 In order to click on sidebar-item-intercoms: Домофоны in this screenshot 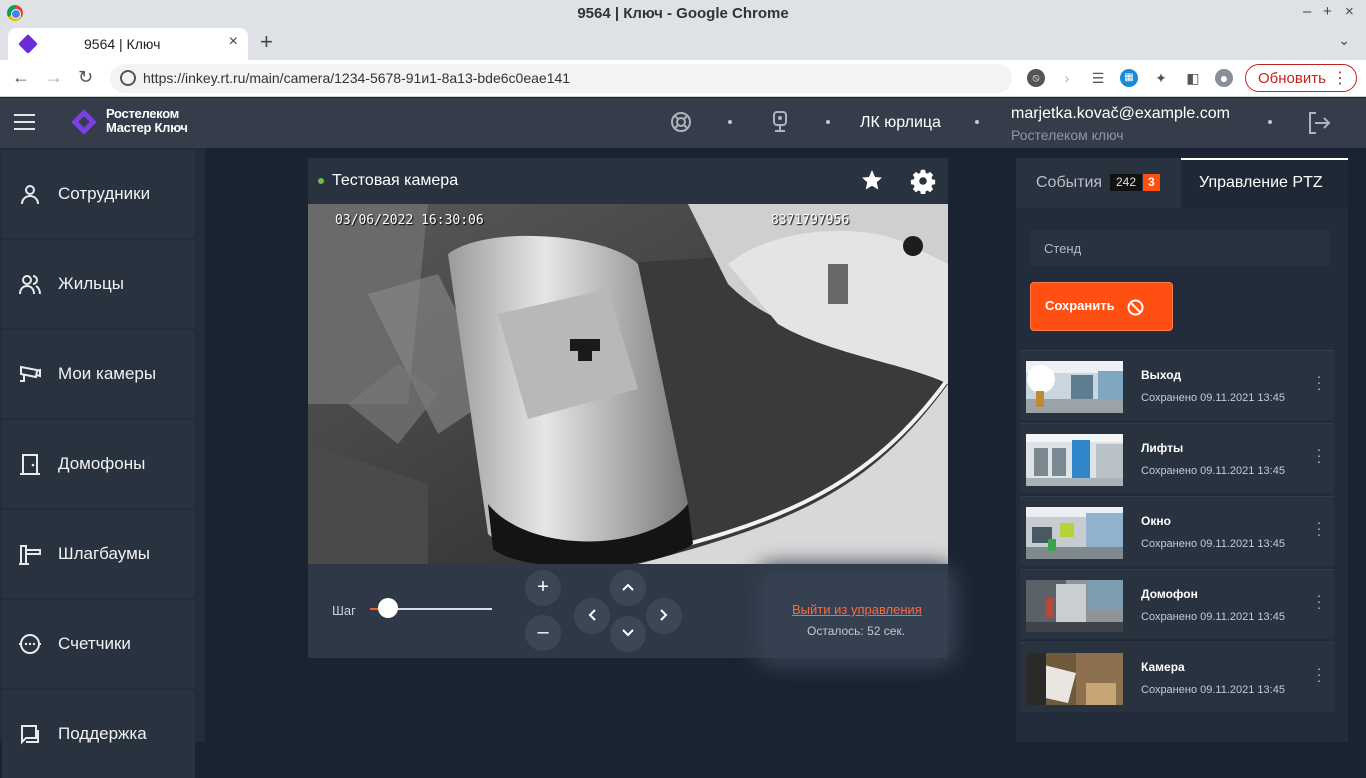, I will do `click(98, 464)`.